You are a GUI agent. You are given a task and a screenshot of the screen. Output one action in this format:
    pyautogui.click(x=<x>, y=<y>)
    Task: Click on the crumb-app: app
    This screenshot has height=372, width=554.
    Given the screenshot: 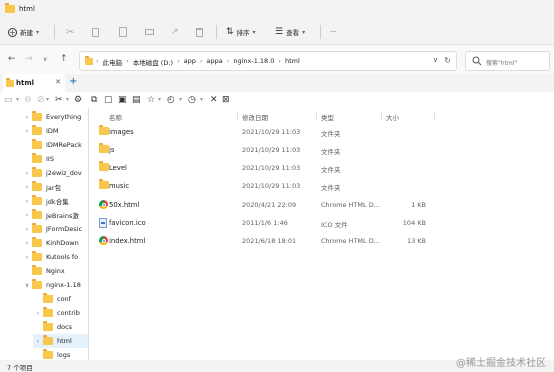 What is the action you would take?
    pyautogui.click(x=190, y=62)
    